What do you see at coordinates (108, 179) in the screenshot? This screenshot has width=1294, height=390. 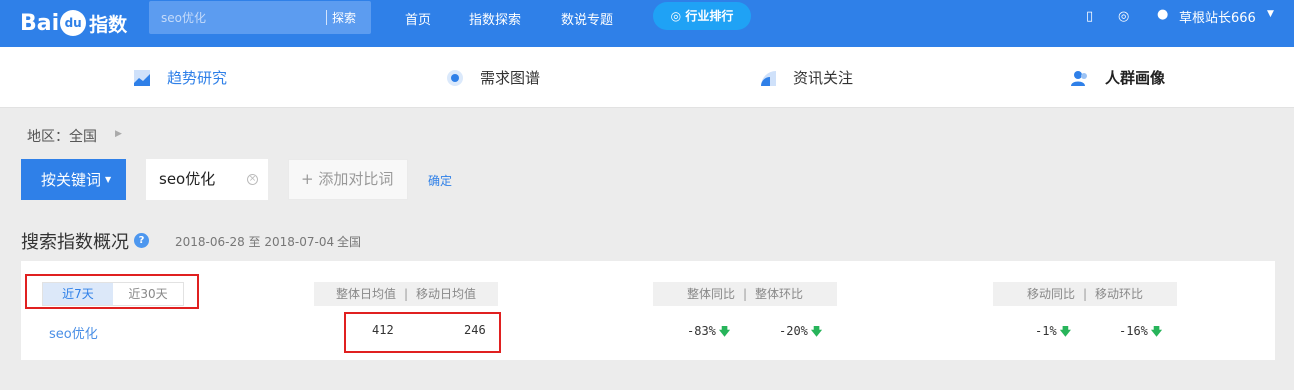 I see `dropdown-caret-icon: ▼` at bounding box center [108, 179].